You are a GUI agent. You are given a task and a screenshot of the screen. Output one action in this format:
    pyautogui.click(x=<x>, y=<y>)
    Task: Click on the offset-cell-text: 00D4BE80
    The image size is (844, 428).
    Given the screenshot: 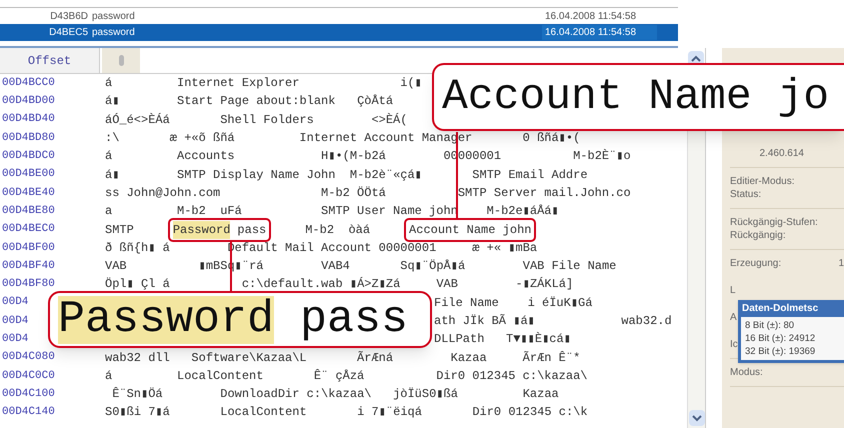 What is the action you would take?
    pyautogui.click(x=28, y=211)
    